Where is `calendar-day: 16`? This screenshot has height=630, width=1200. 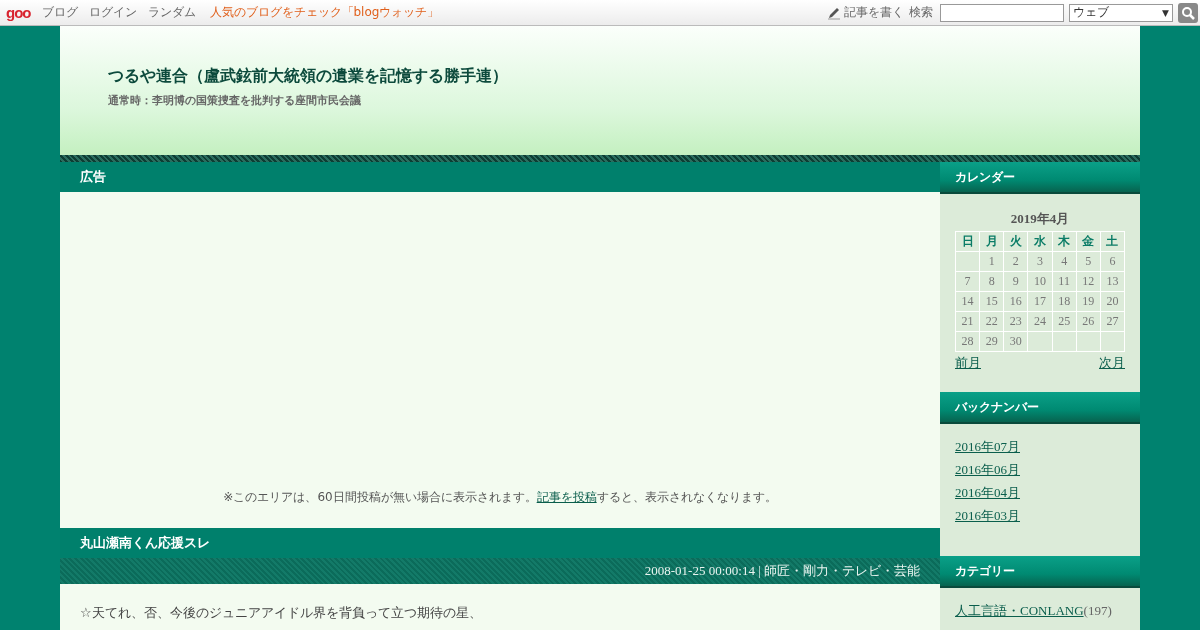
calendar-day: 16 is located at coordinates (1015, 301).